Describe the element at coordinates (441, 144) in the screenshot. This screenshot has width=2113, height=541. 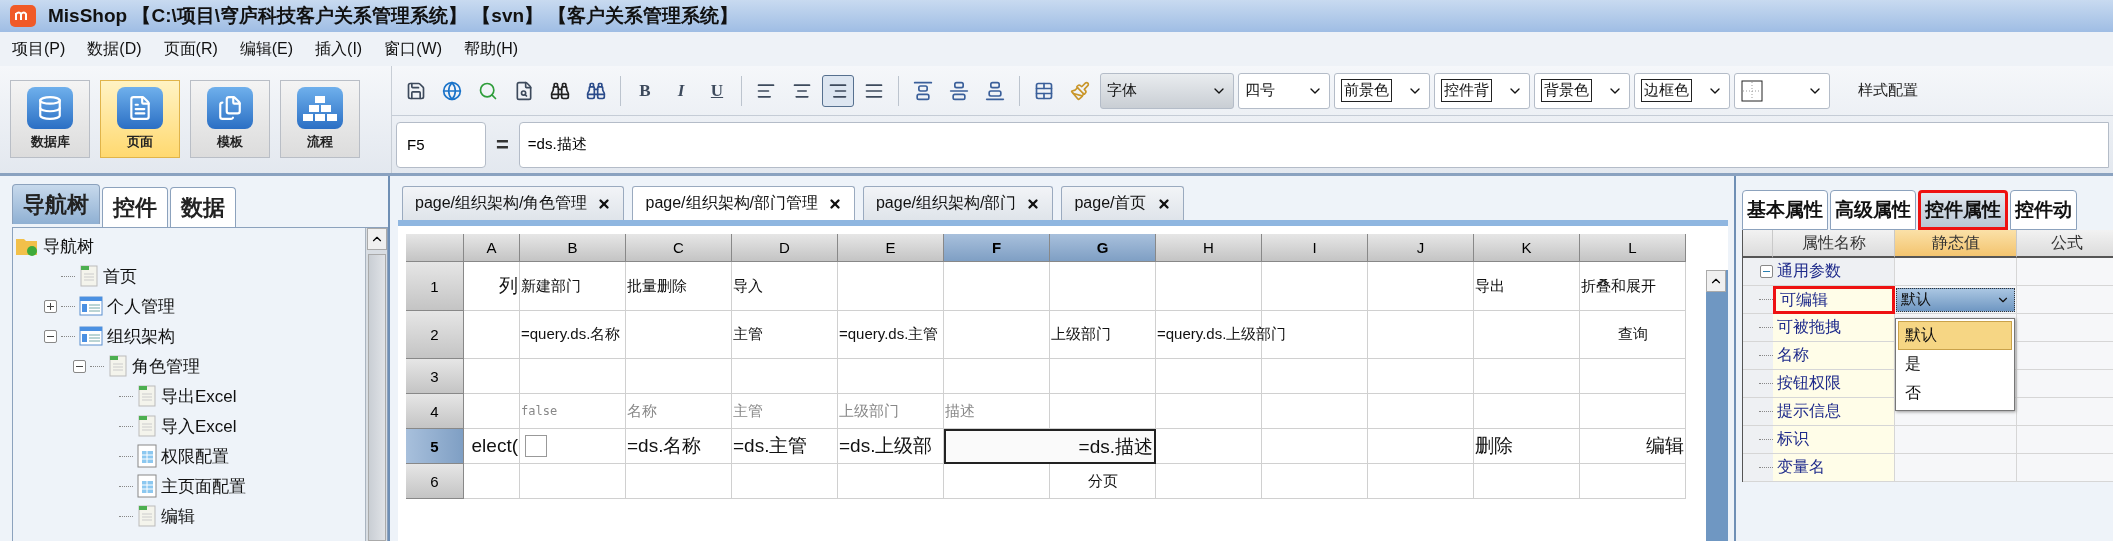
I see `cell-reference-field: F5` at that location.